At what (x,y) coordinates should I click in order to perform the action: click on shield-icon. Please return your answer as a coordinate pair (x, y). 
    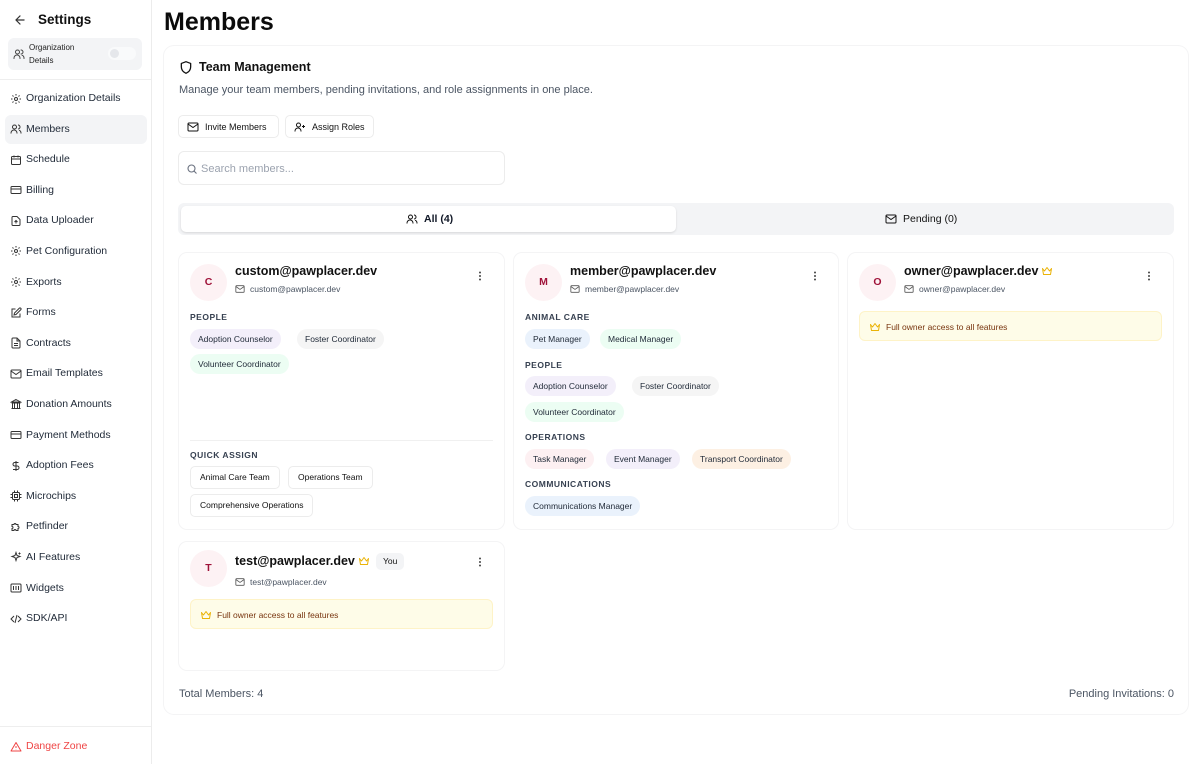
    Looking at the image, I should click on (186, 67).